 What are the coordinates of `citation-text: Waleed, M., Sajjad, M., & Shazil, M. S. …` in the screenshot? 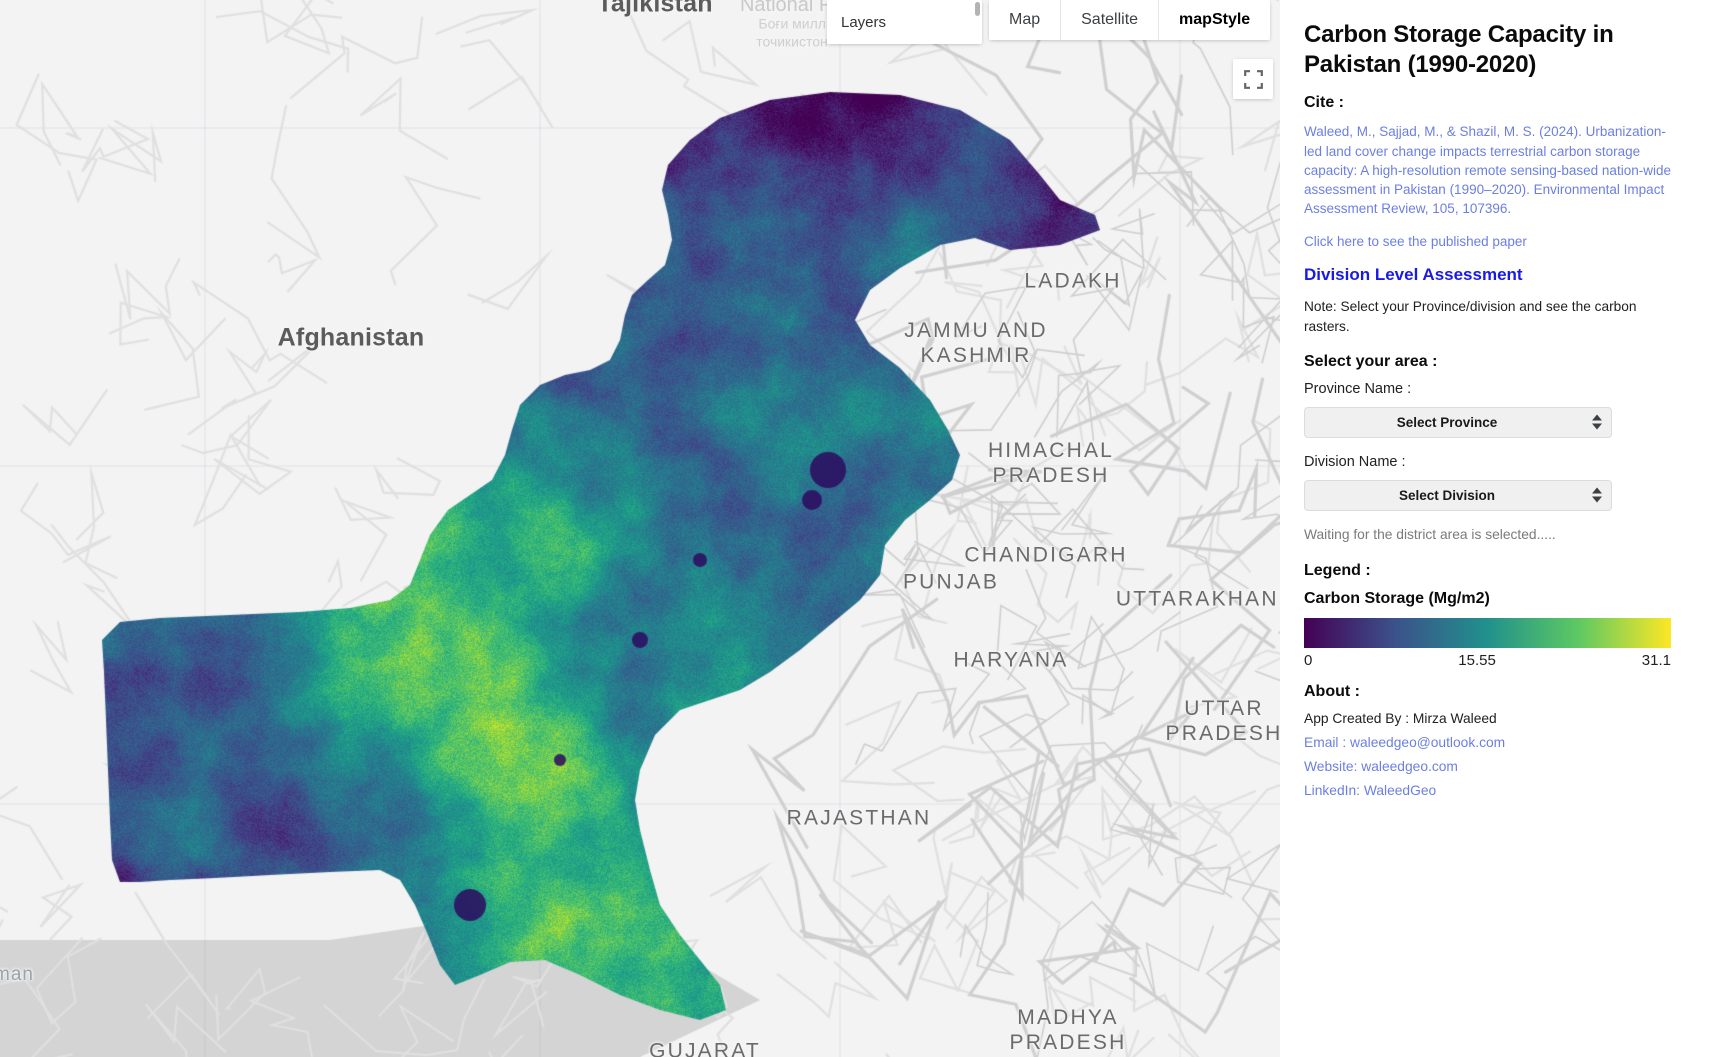 It's located at (1487, 170).